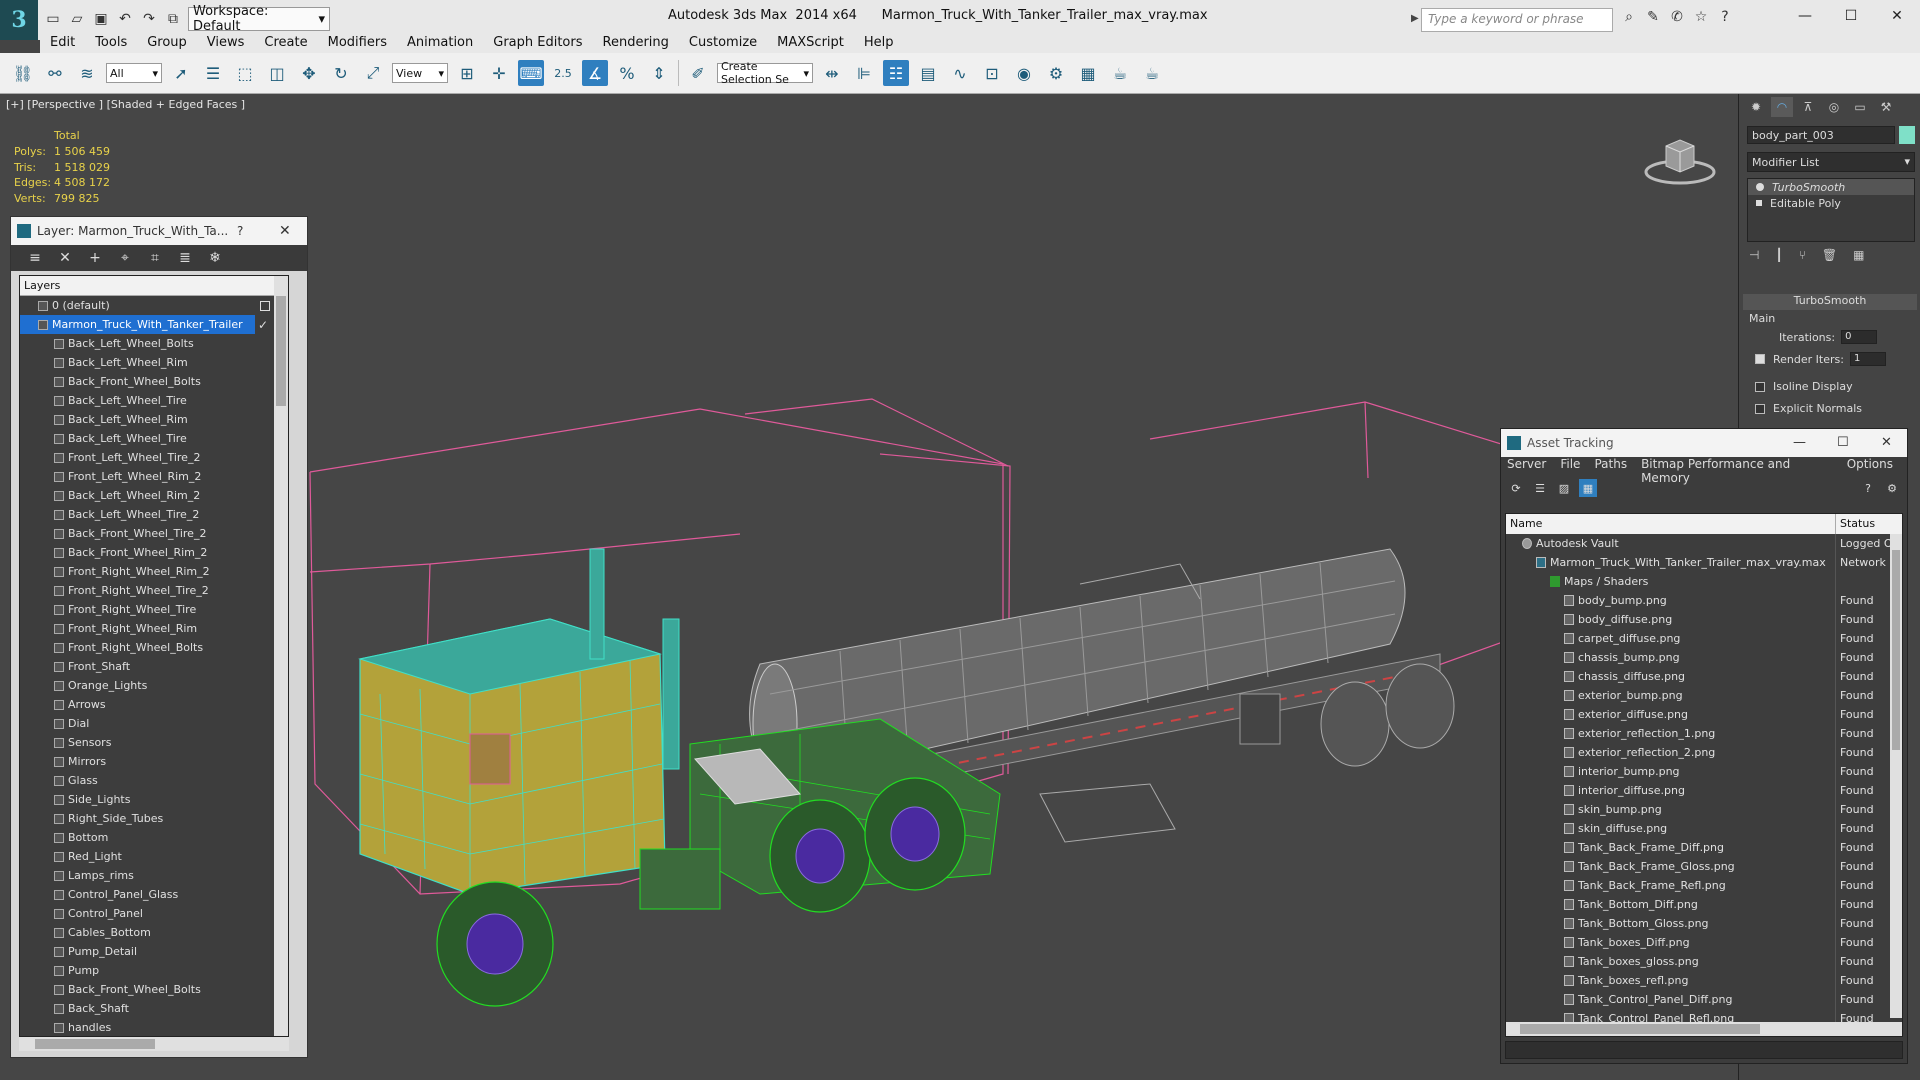 Image resolution: width=1920 pixels, height=1080 pixels. What do you see at coordinates (1704, 638) in the screenshot?
I see `asset-row: carpet_diffuse.png Found` at bounding box center [1704, 638].